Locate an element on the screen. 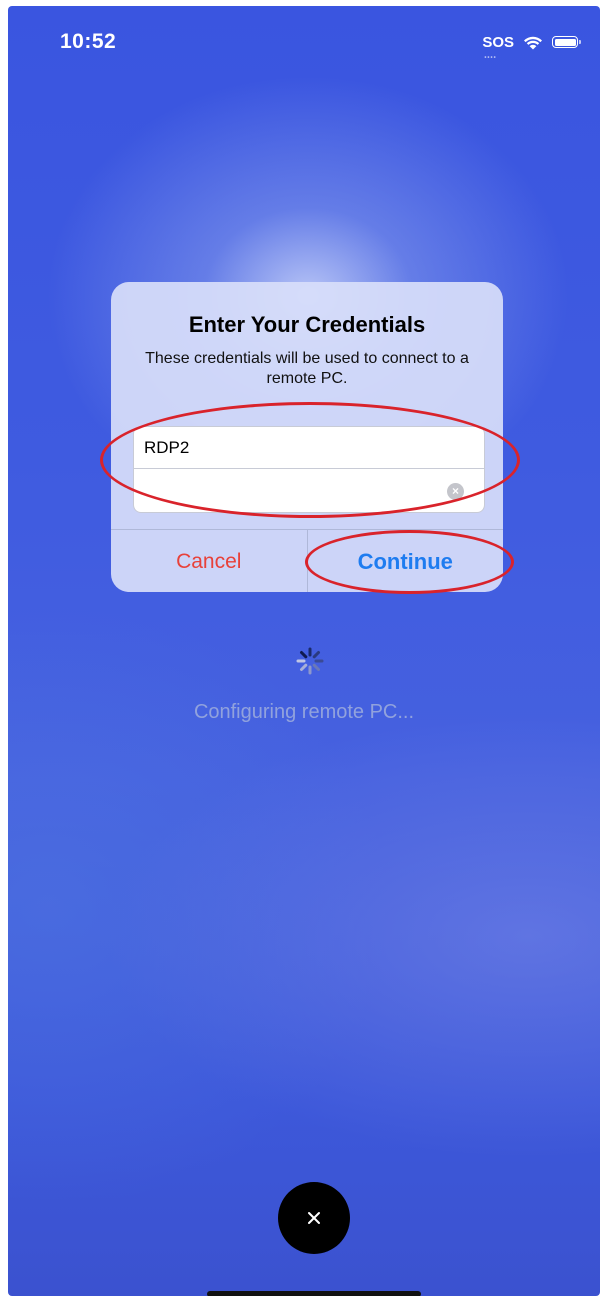 The width and height of the screenshot is (604, 1303). sos-indicator: SOS •••• is located at coordinates (498, 47).